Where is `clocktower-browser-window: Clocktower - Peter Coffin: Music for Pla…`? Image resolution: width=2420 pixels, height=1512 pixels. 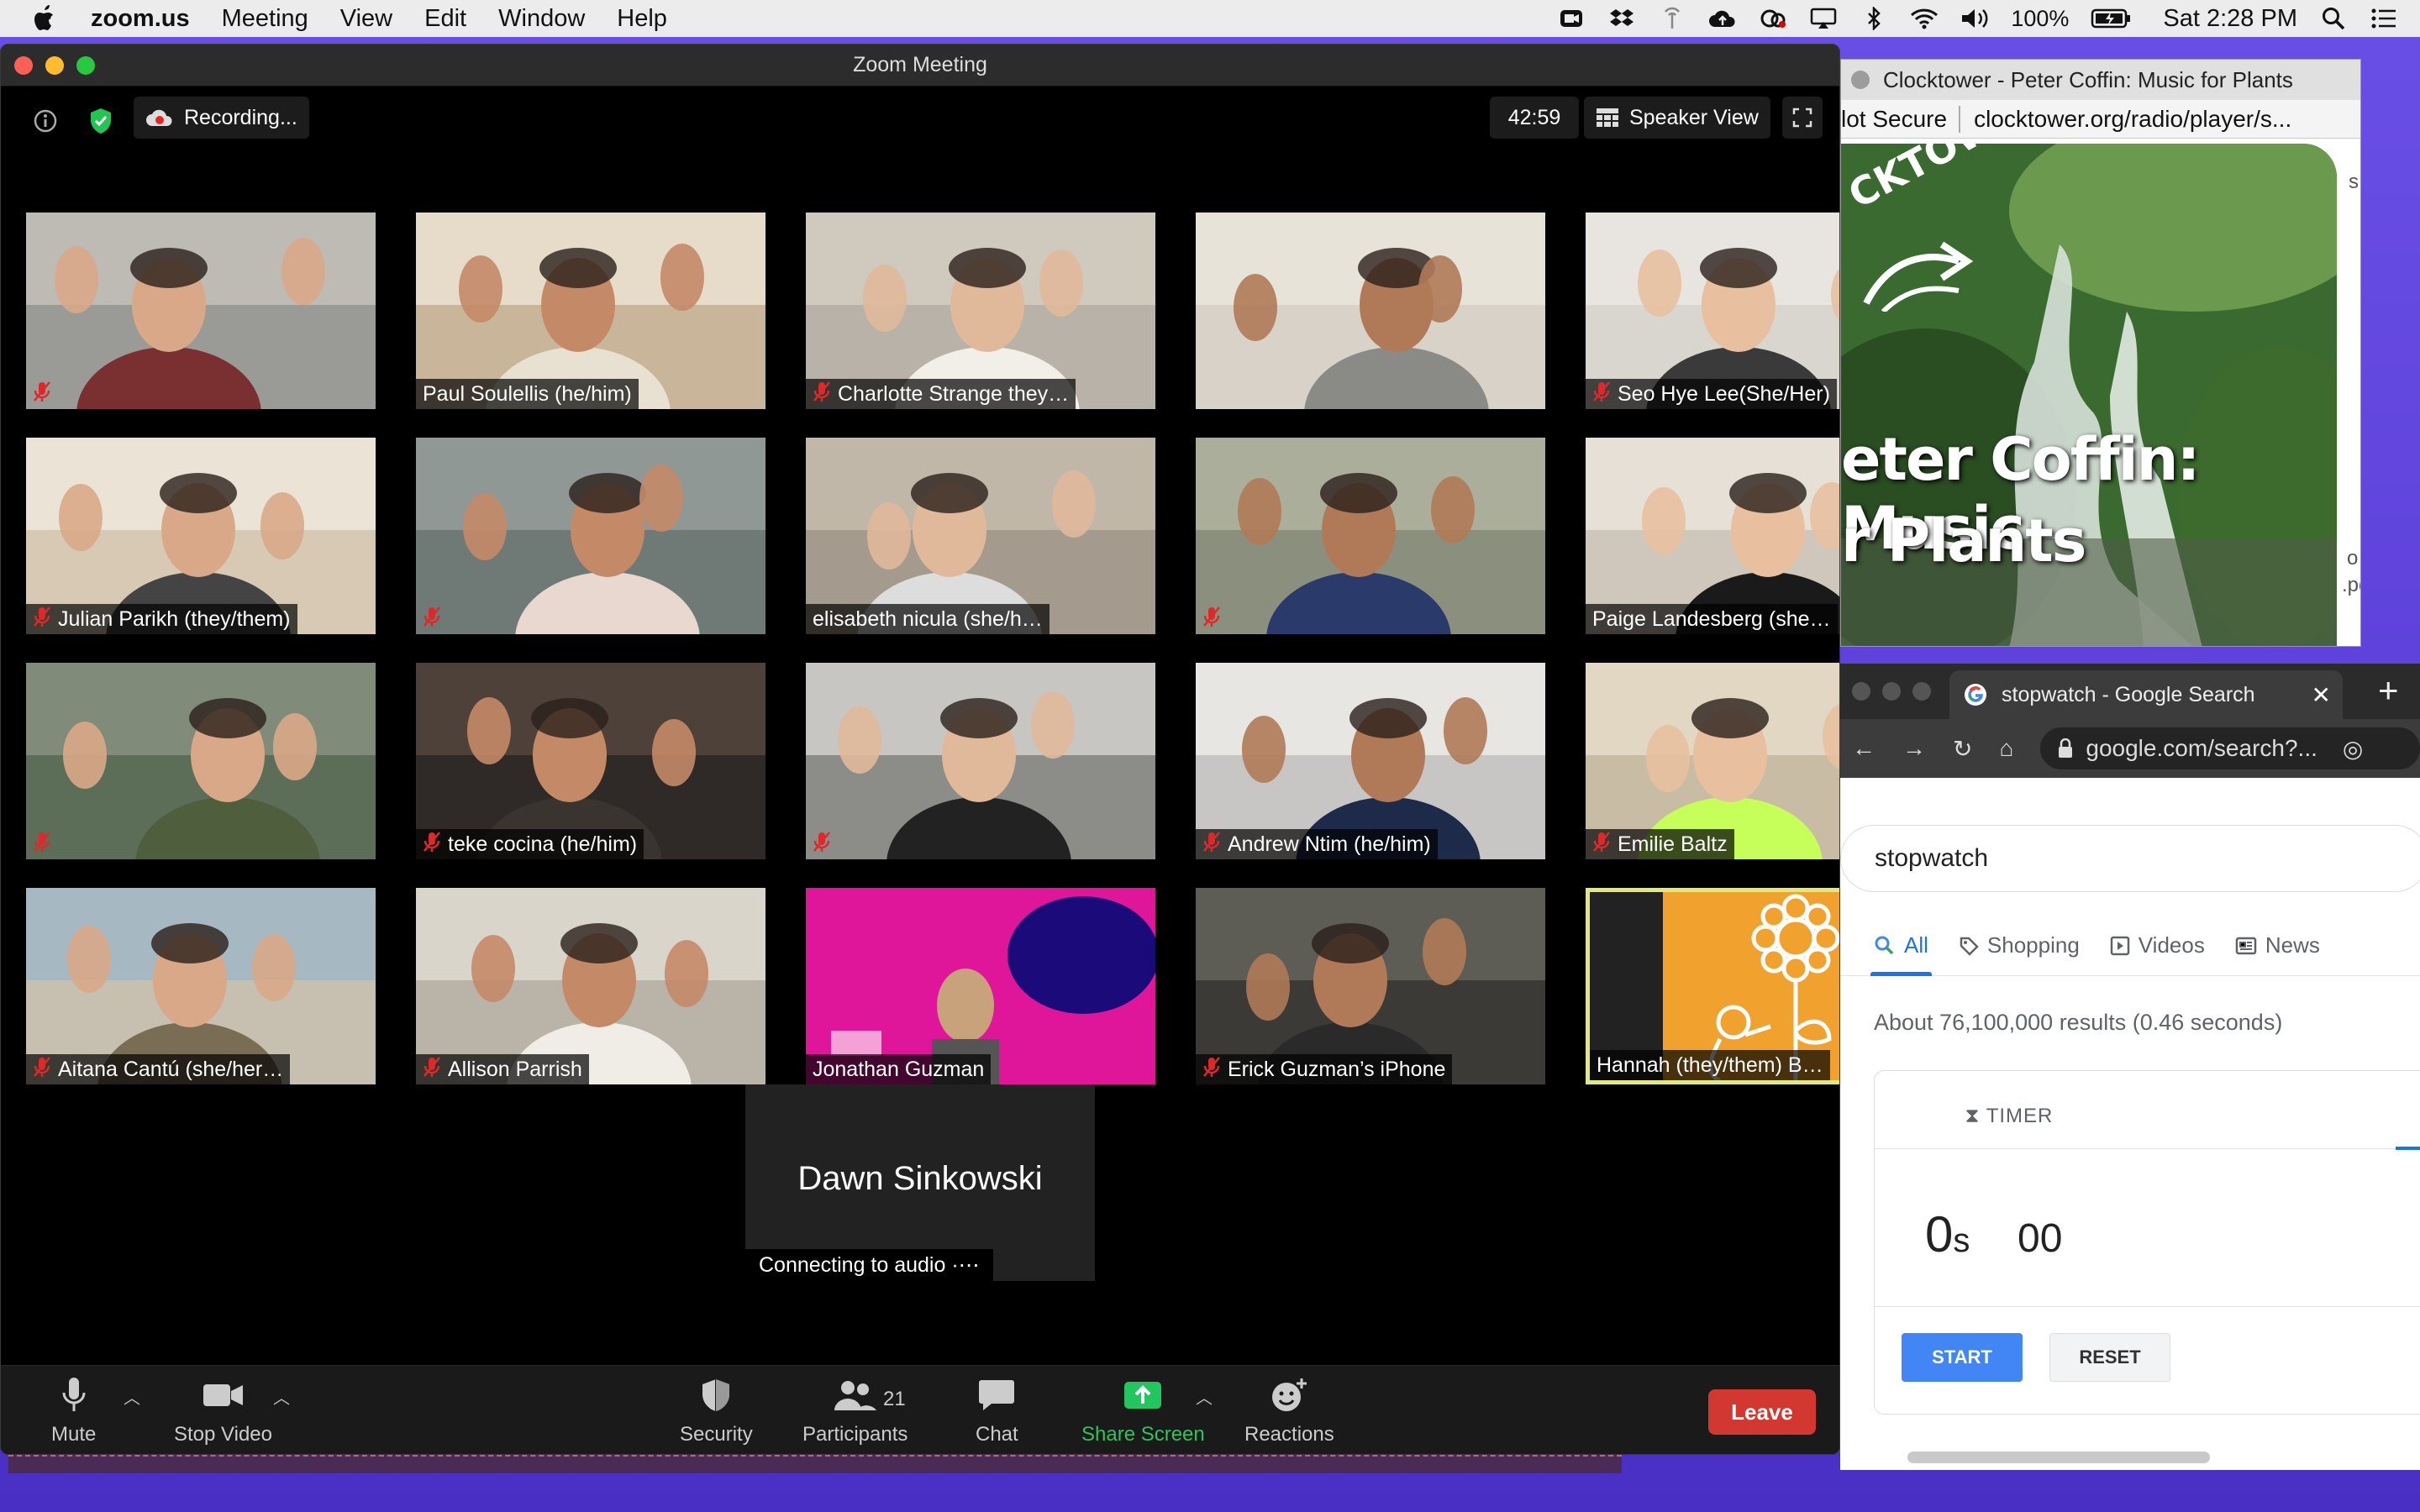 clocktower-browser-window: Clocktower - Peter Coffin: Music for Pla… is located at coordinates (2100, 353).